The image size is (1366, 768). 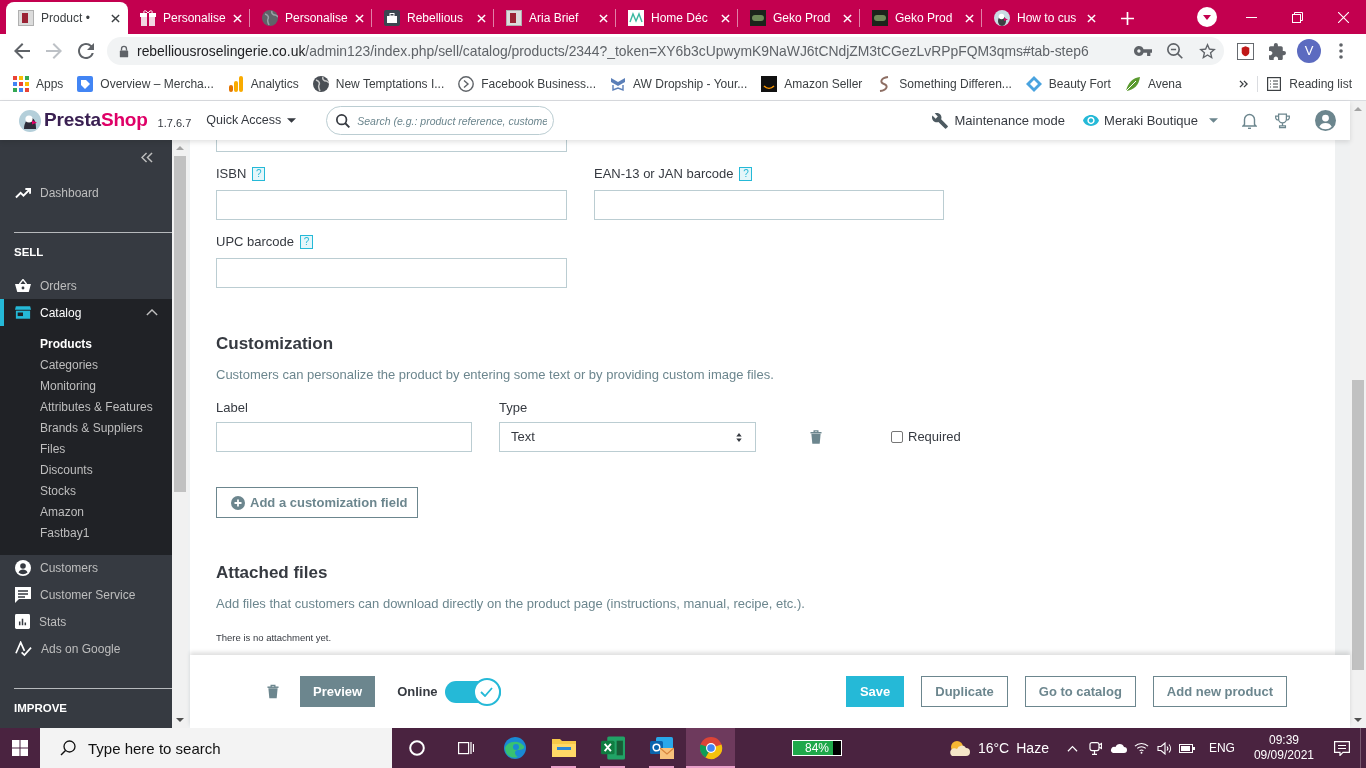 What do you see at coordinates (86, 491) in the screenshot?
I see `submenu-item: Stocks` at bounding box center [86, 491].